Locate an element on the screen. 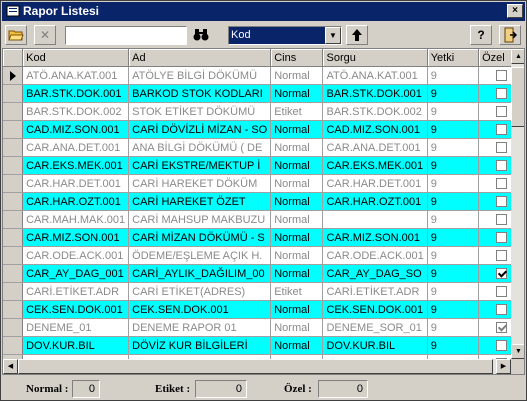 This screenshot has height=401, width=527. cell-kod: CARİ.ETİKET.ADR is located at coordinates (76, 291).